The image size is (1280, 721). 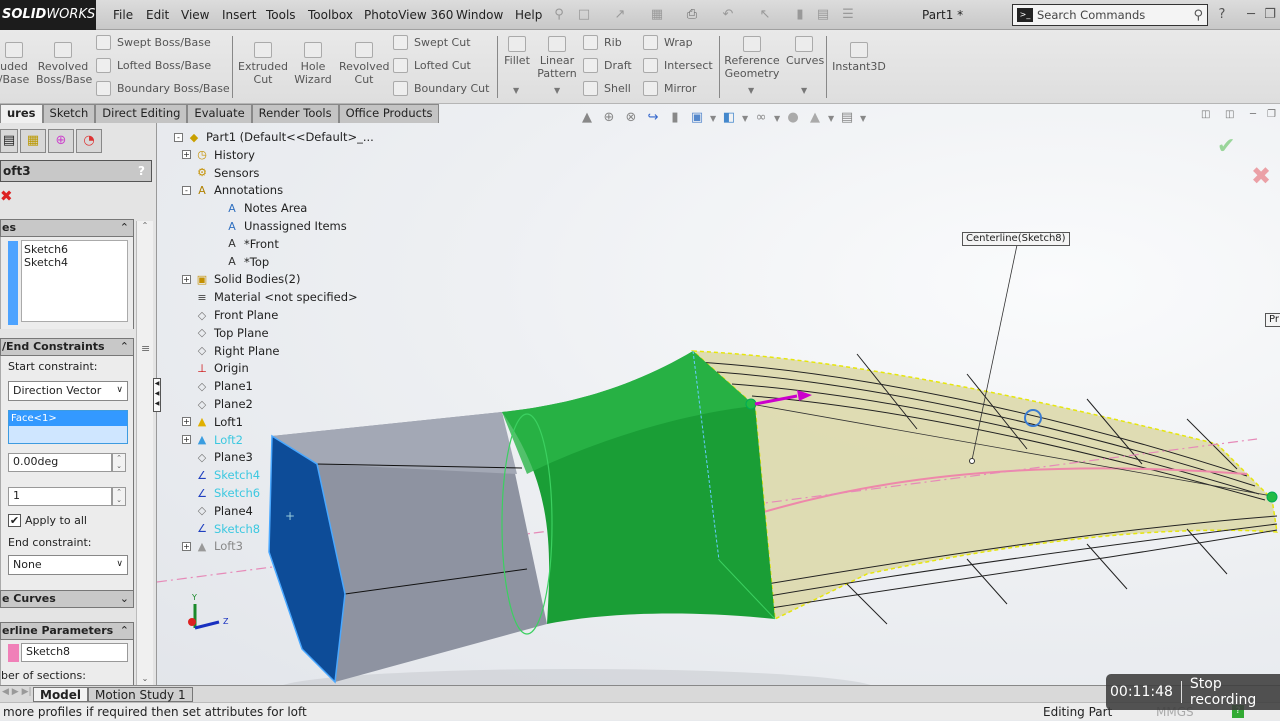 I want to click on boundary-cut-button: Boundary Cut, so click(x=441, y=88).